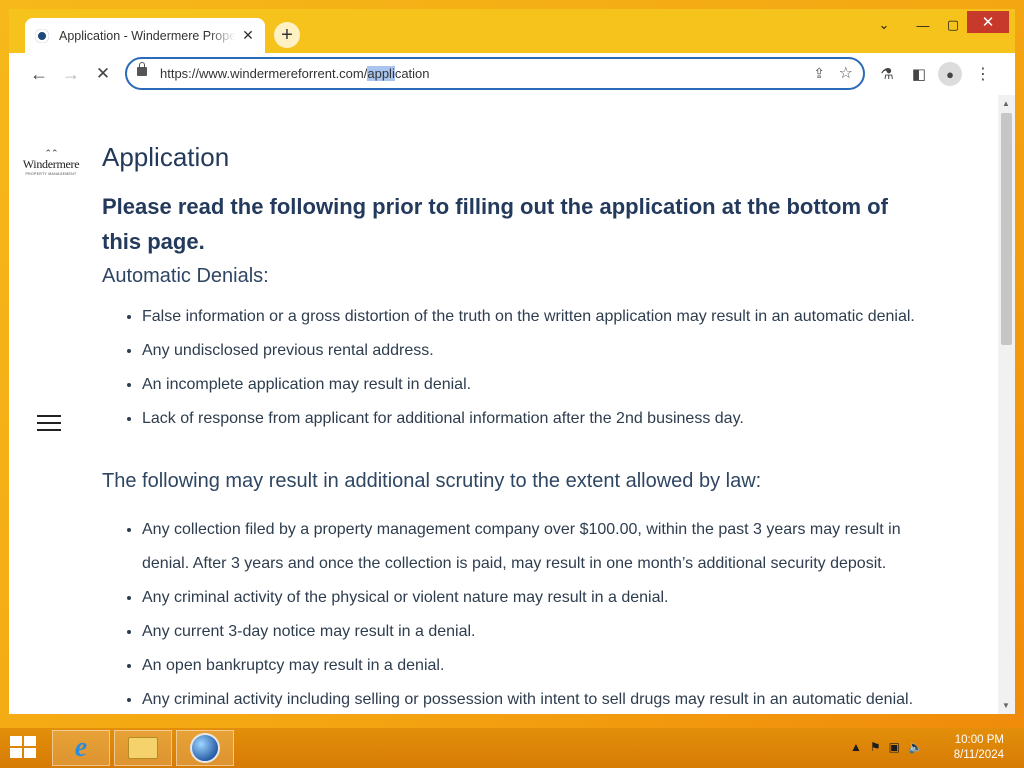 The image size is (1024, 768). I want to click on scrollbar-thumb, so click(1006, 229).